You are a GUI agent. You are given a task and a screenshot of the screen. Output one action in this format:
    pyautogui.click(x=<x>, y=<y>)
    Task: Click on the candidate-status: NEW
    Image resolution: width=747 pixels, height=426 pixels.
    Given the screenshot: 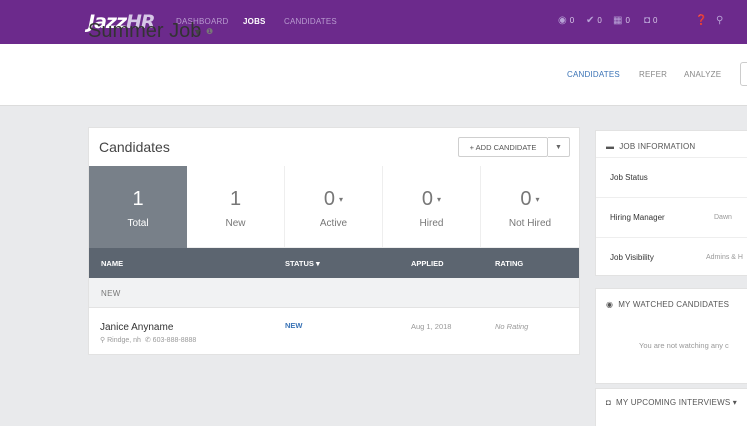 What is the action you would take?
    pyautogui.click(x=294, y=325)
    